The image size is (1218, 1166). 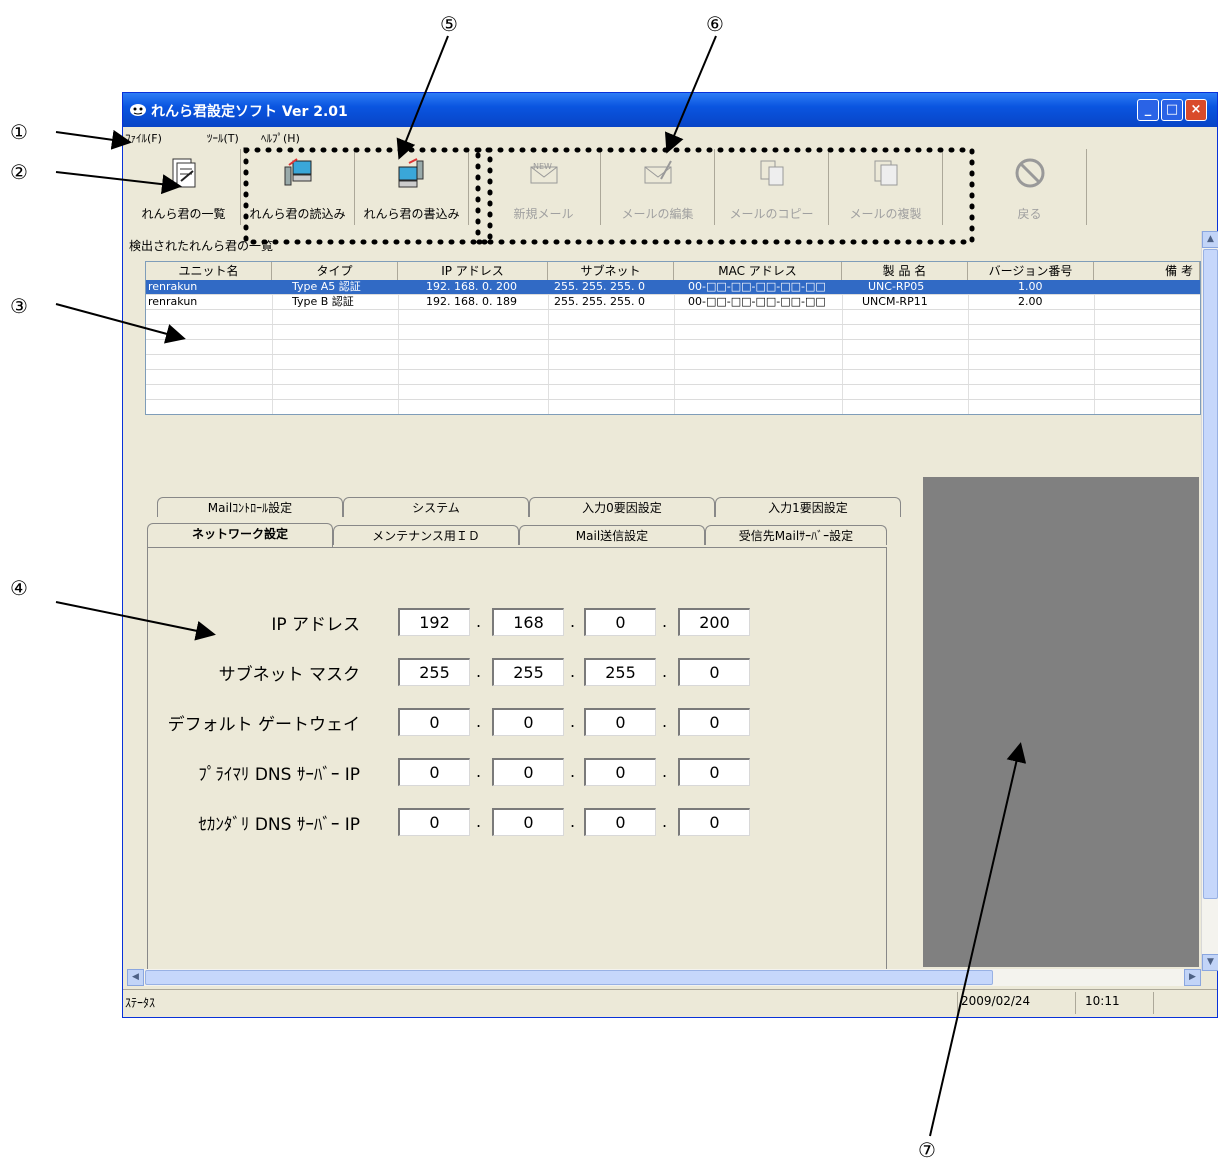 I want to click on edit-mail-button: メールの編集, so click(x=658, y=187).